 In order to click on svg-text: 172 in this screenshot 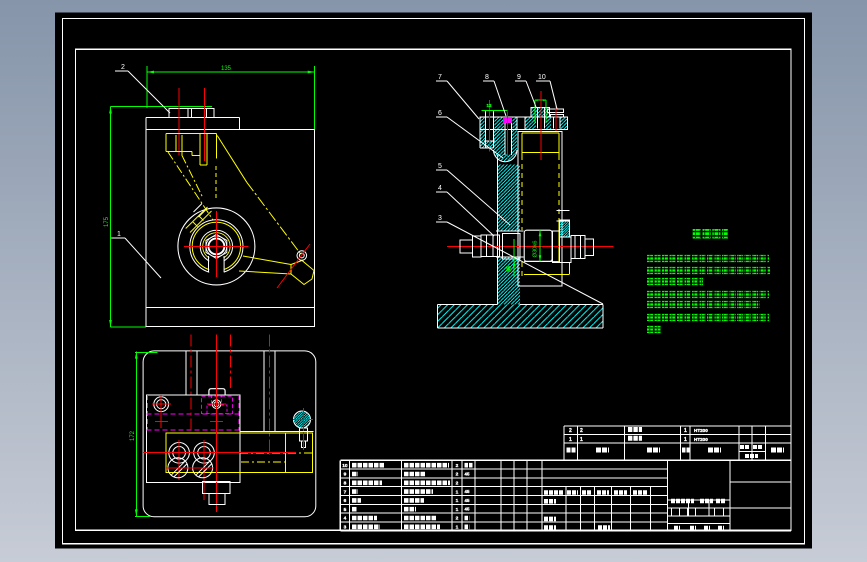, I will do `click(133, 435)`.